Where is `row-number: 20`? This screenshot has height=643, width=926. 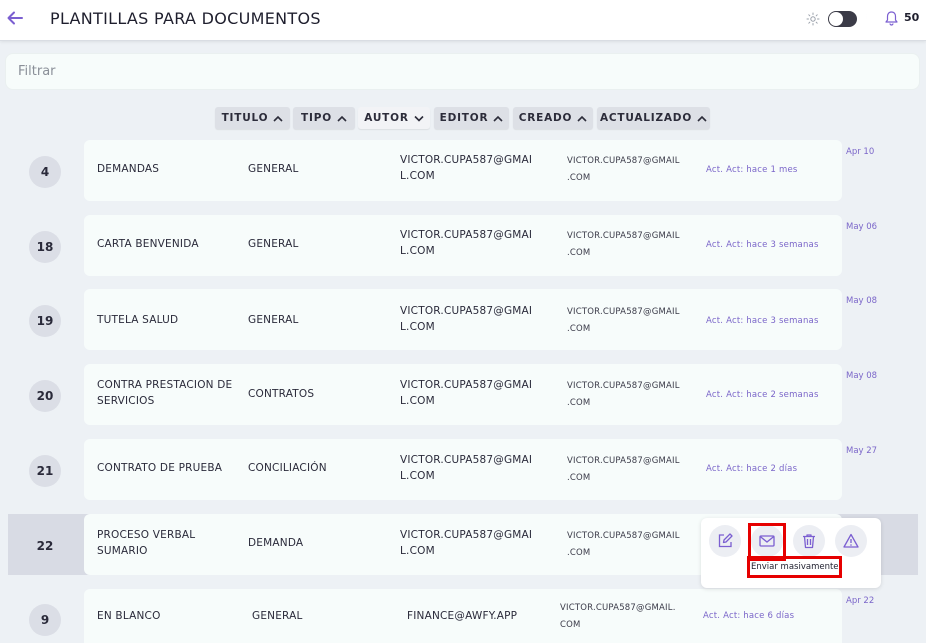 row-number: 20 is located at coordinates (45, 396).